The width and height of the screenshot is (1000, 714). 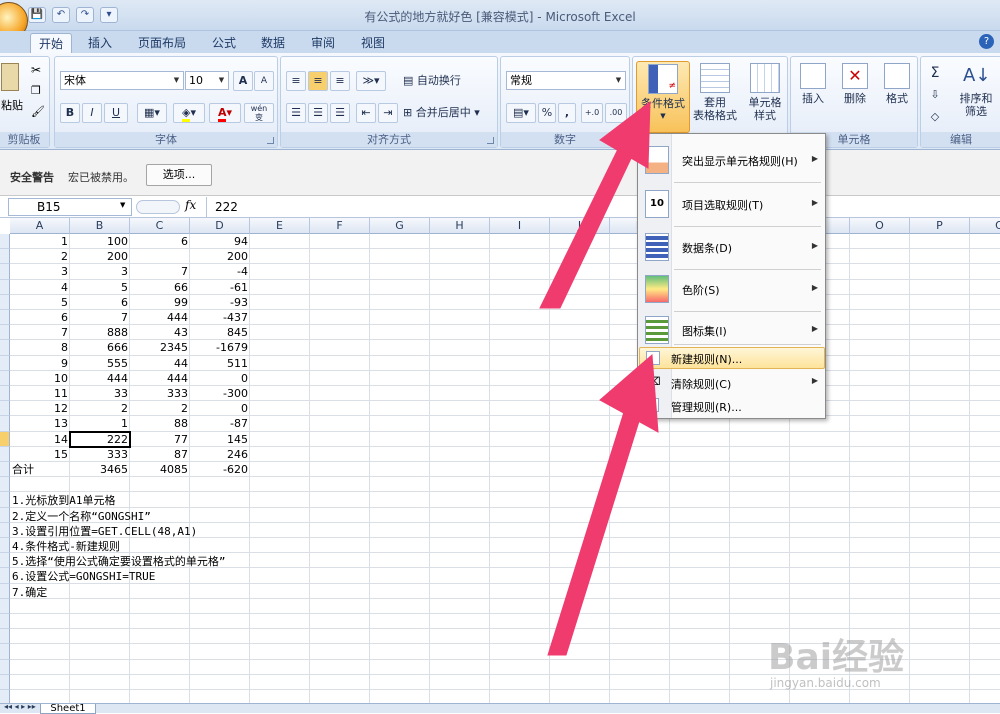 What do you see at coordinates (340, 81) in the screenshot?
I see `align-bottom-button: ≡` at bounding box center [340, 81].